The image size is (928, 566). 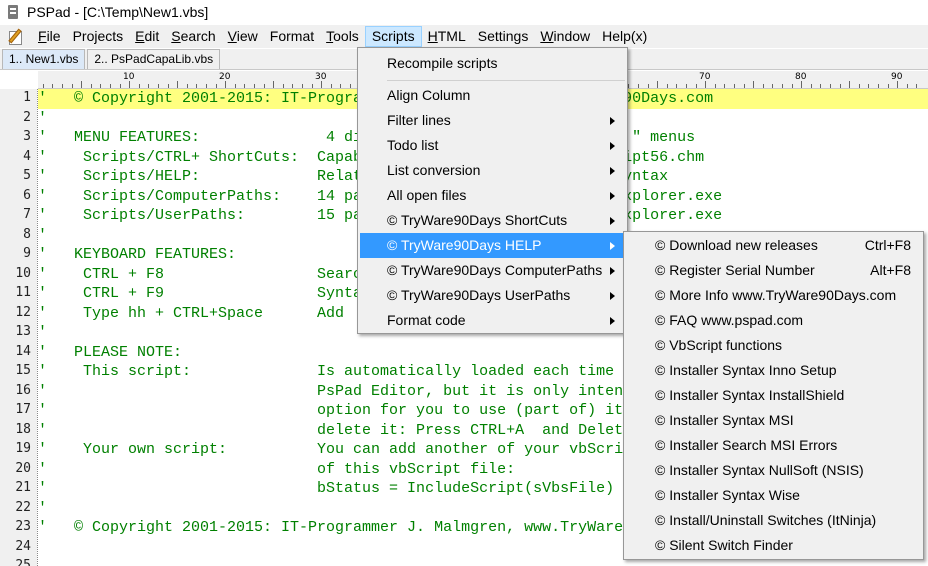 I want to click on menu-format: Format, so click(x=292, y=36).